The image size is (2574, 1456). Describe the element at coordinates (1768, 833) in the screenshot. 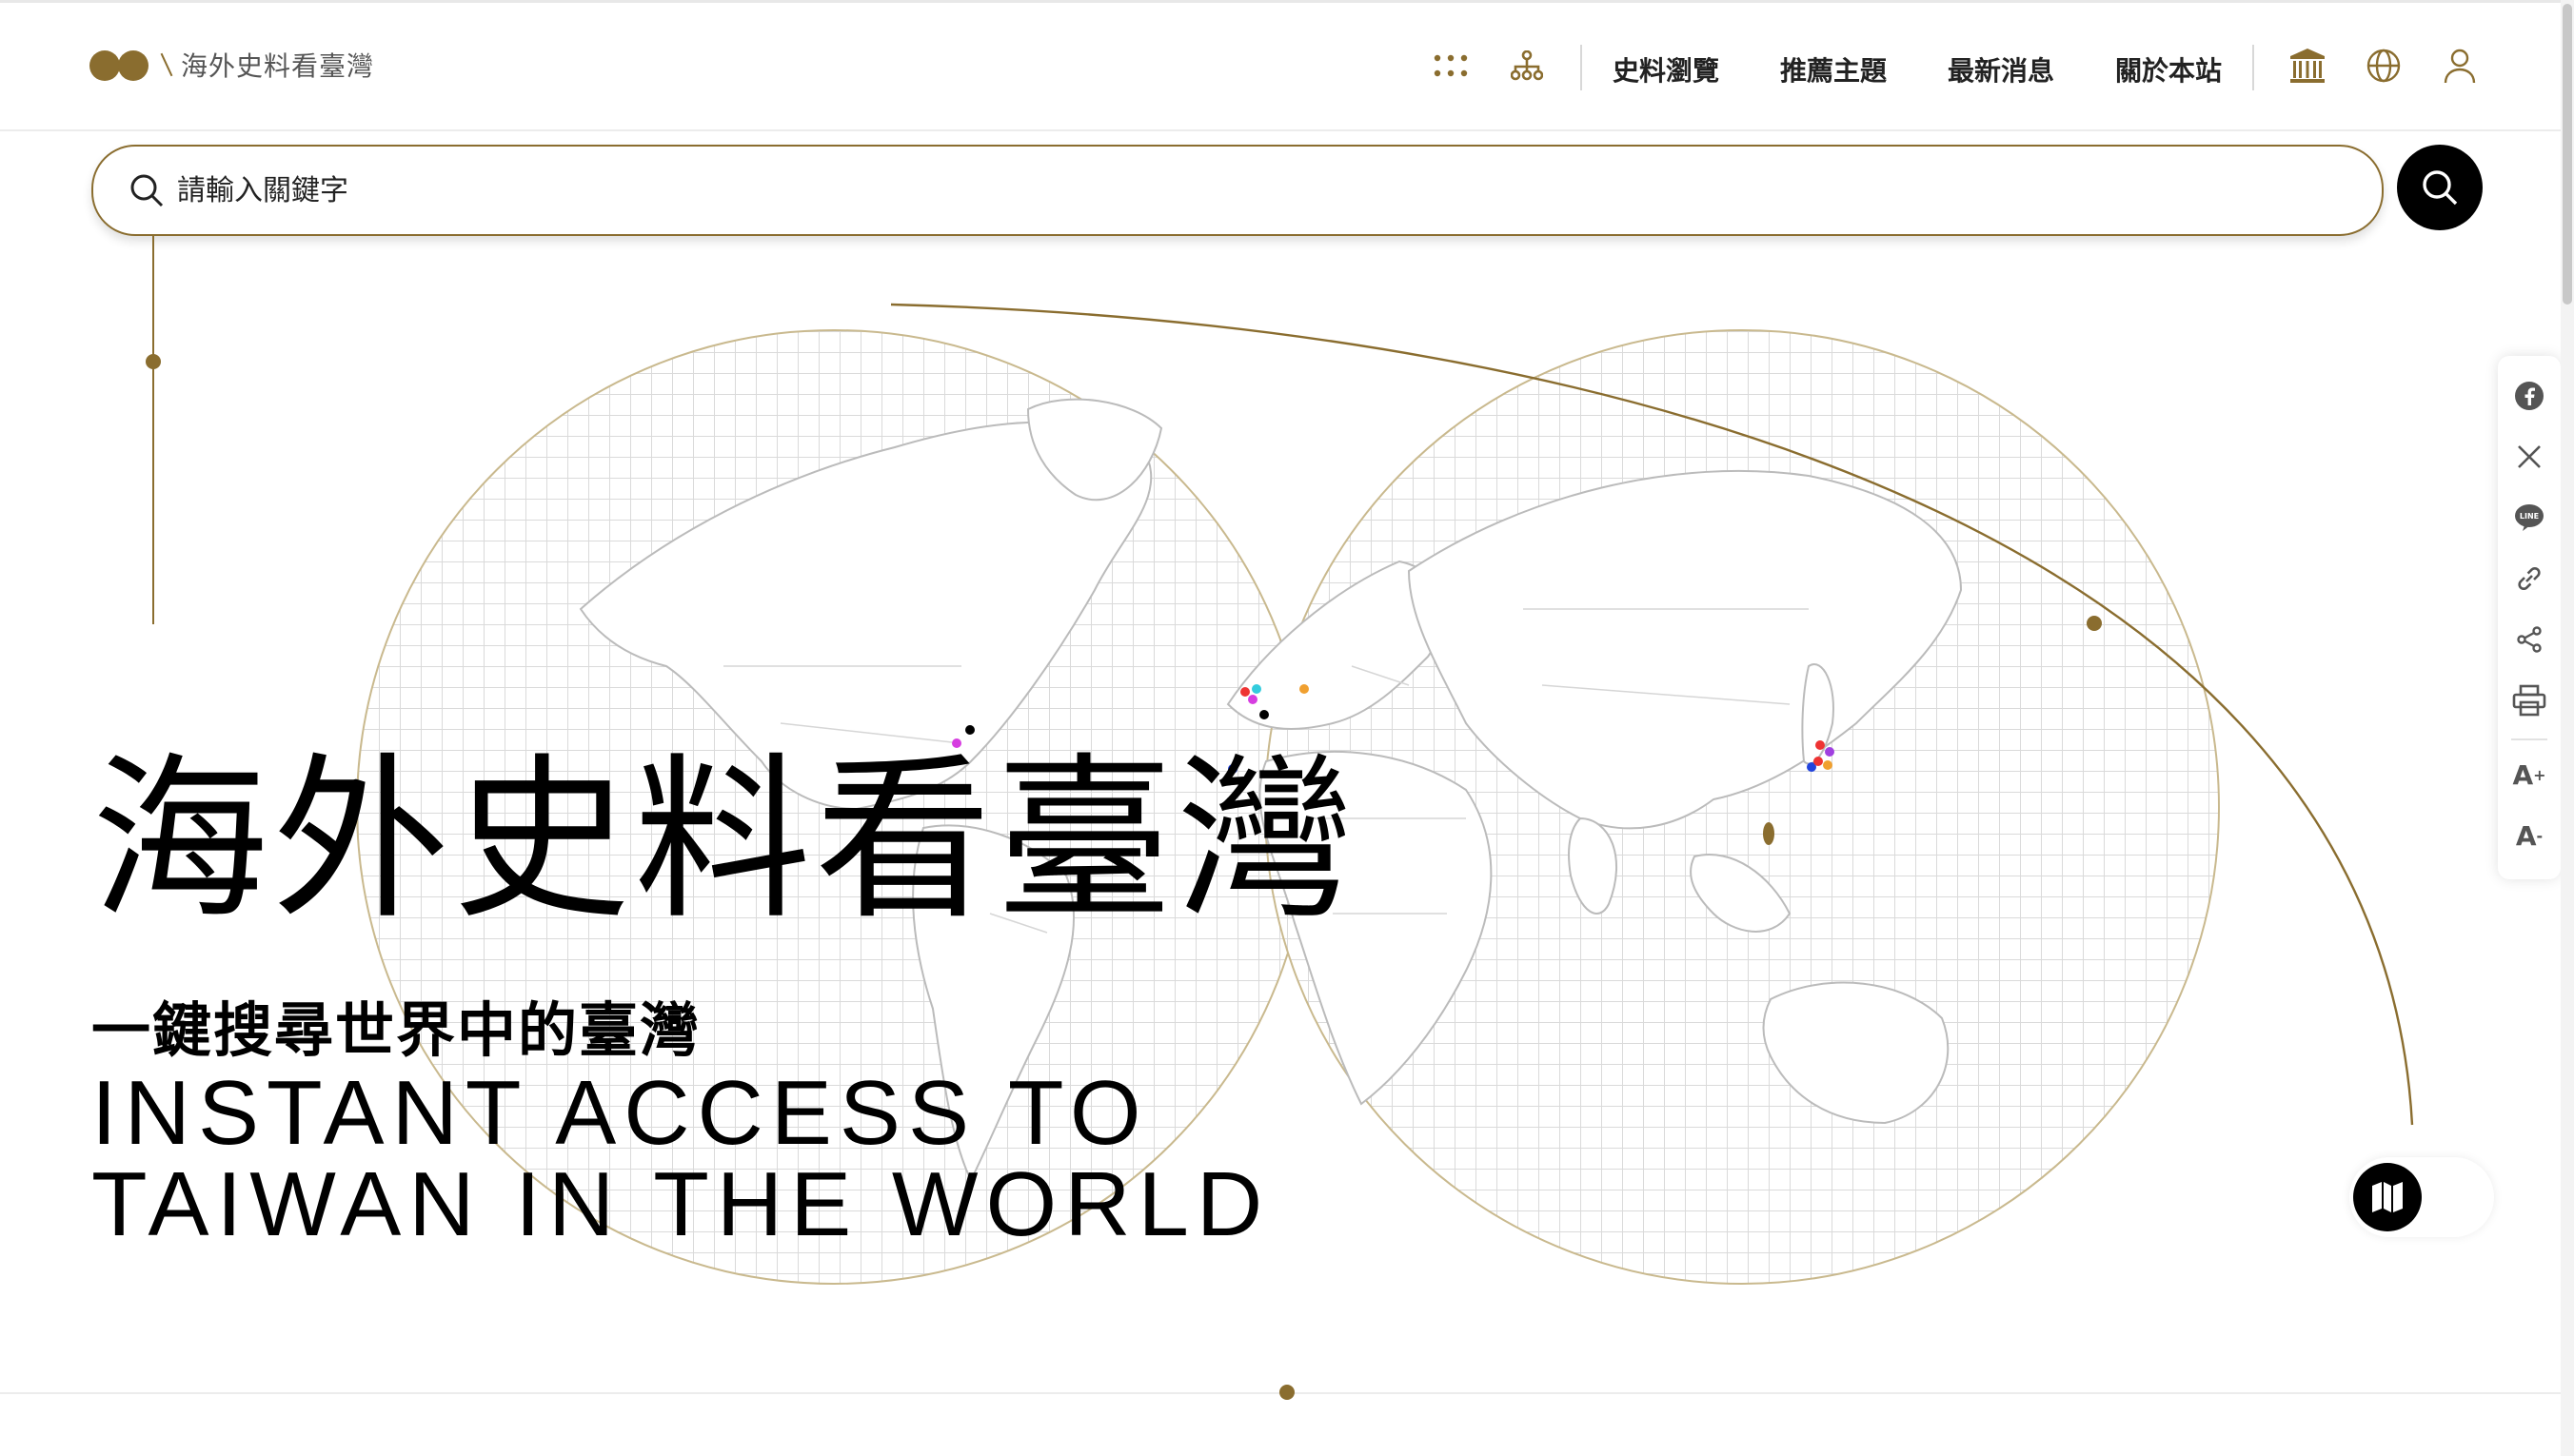

I see `taiwan-marker` at that location.